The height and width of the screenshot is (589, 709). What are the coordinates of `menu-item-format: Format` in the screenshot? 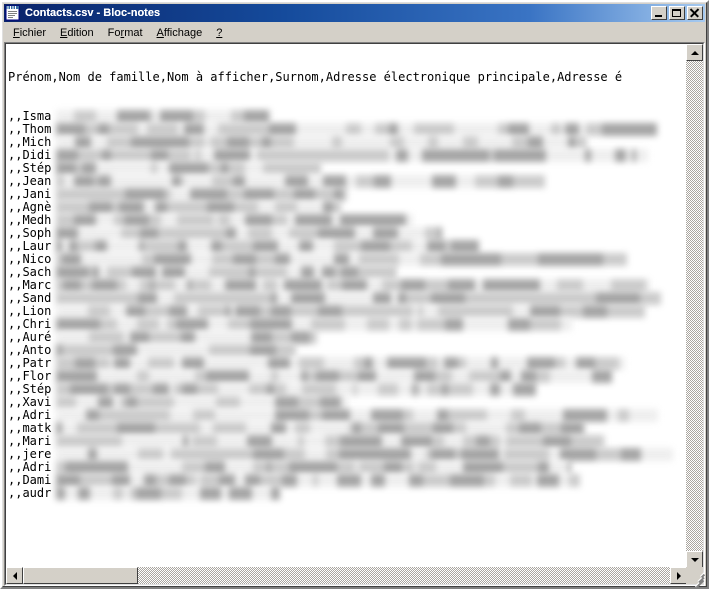 It's located at (125, 33).